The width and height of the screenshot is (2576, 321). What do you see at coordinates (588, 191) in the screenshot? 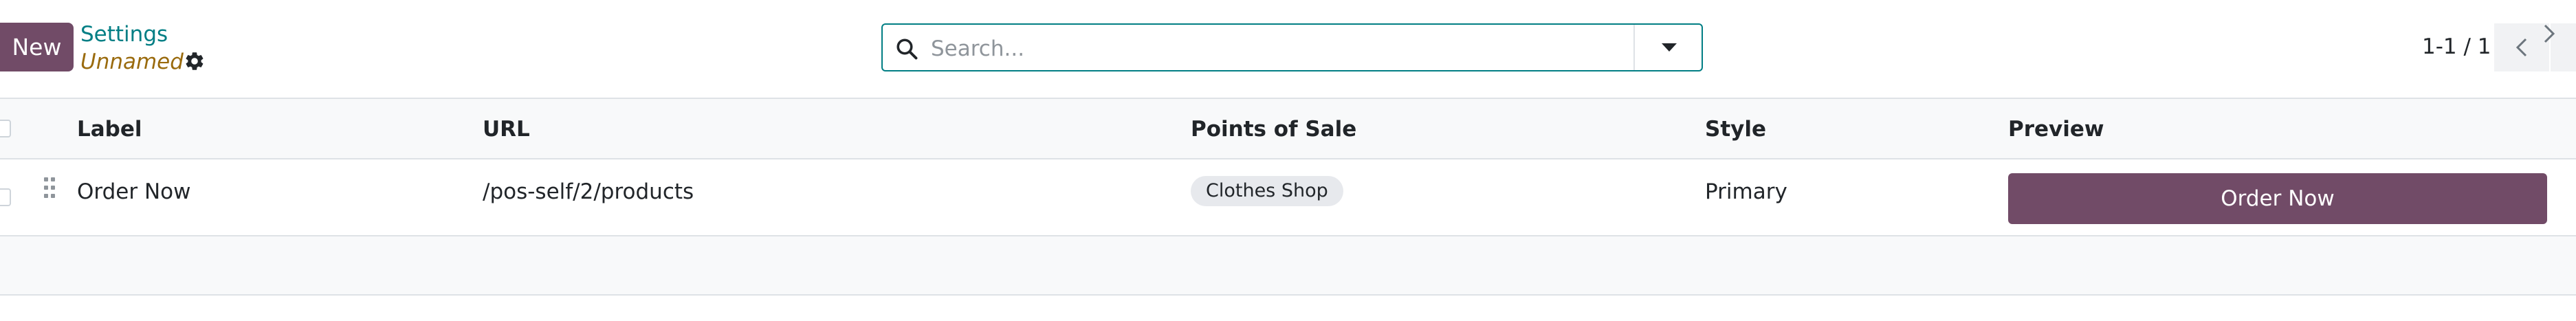
I see `row-url: /pos-self/2/products` at bounding box center [588, 191].